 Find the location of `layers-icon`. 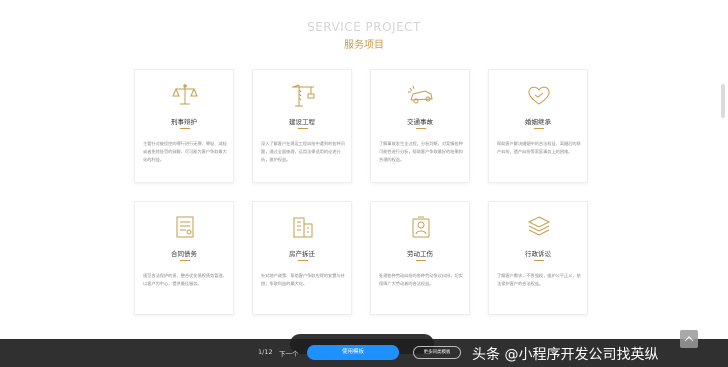

layers-icon is located at coordinates (539, 227).